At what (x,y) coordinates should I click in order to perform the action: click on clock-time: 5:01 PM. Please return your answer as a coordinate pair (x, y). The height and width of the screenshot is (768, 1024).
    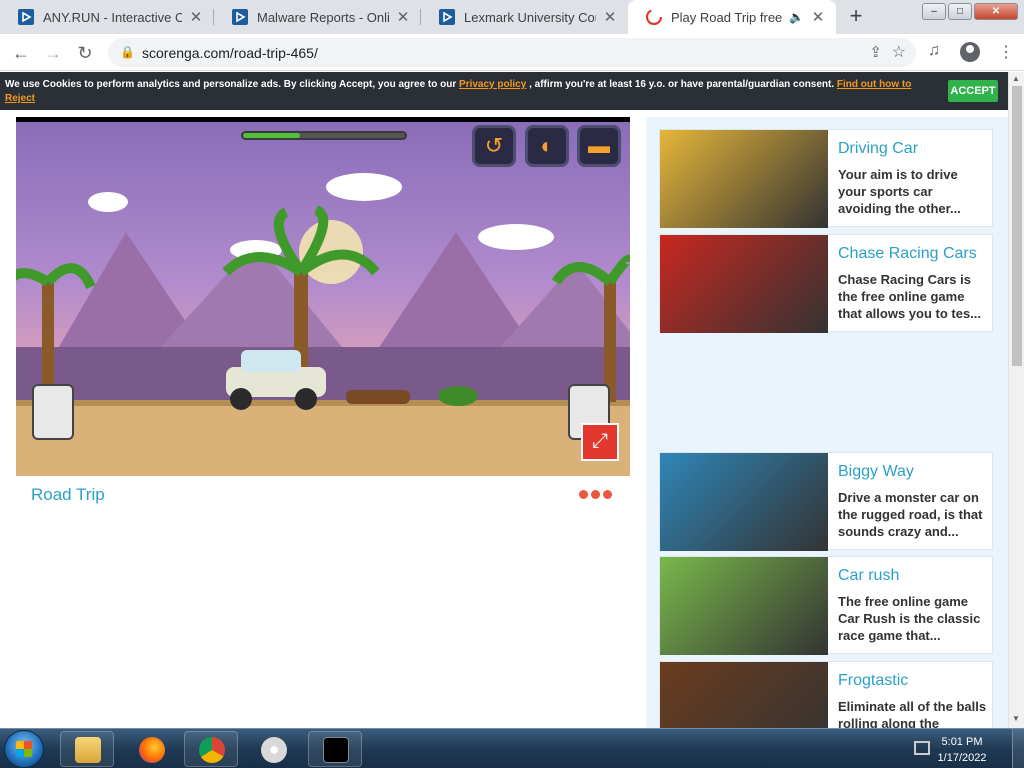
    Looking at the image, I should click on (962, 742).